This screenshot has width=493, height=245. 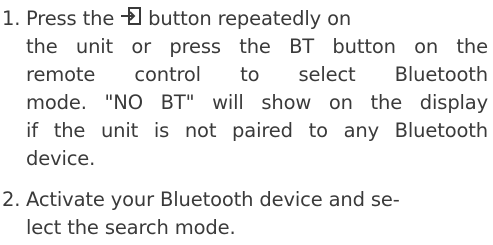 I want to click on step-1-line-4: mode. "NO BT" will show on the display, so click(x=257, y=102).